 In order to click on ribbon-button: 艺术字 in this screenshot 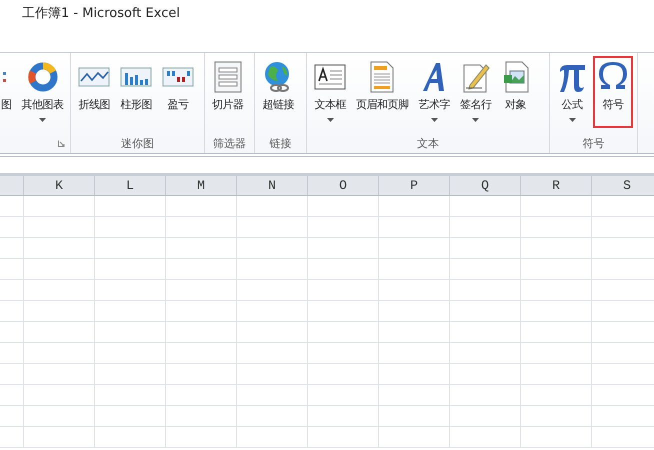, I will do `click(434, 92)`.